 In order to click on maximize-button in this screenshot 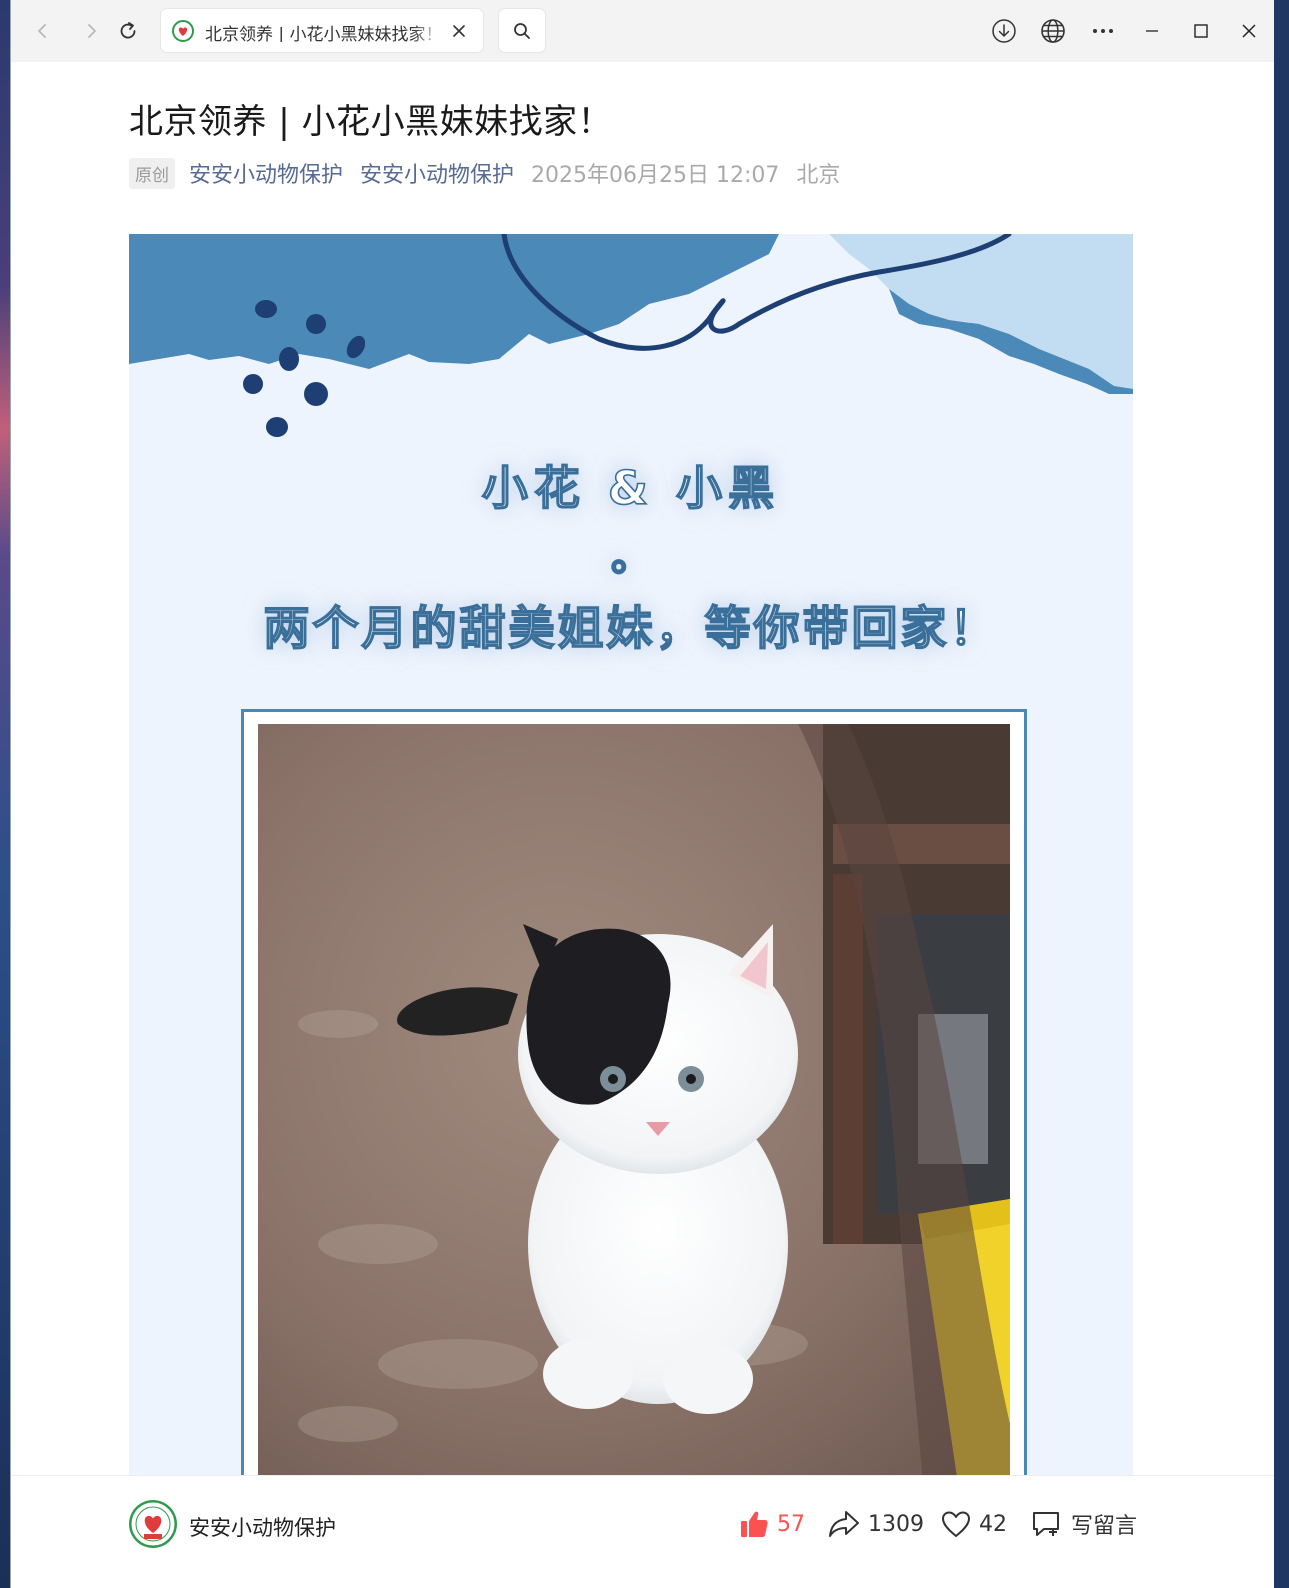, I will do `click(1201, 31)`.